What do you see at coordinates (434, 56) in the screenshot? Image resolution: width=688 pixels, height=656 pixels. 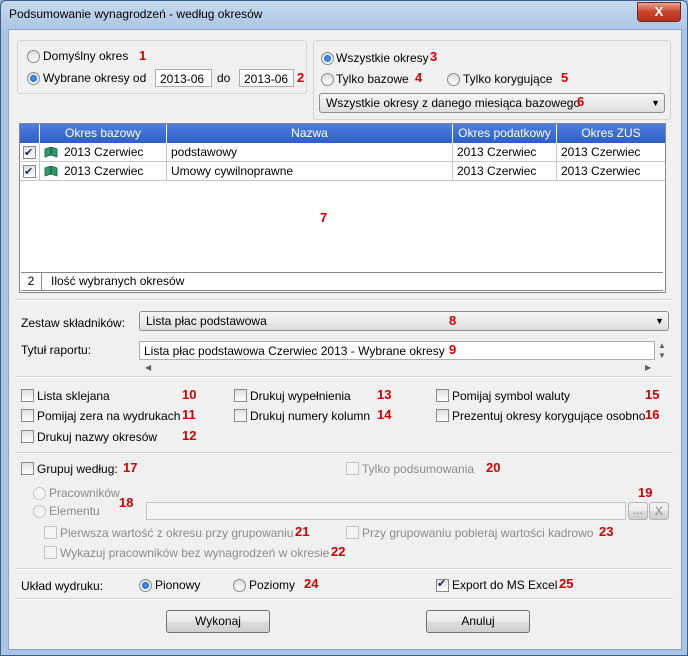 I see `marker-3: 3` at bounding box center [434, 56].